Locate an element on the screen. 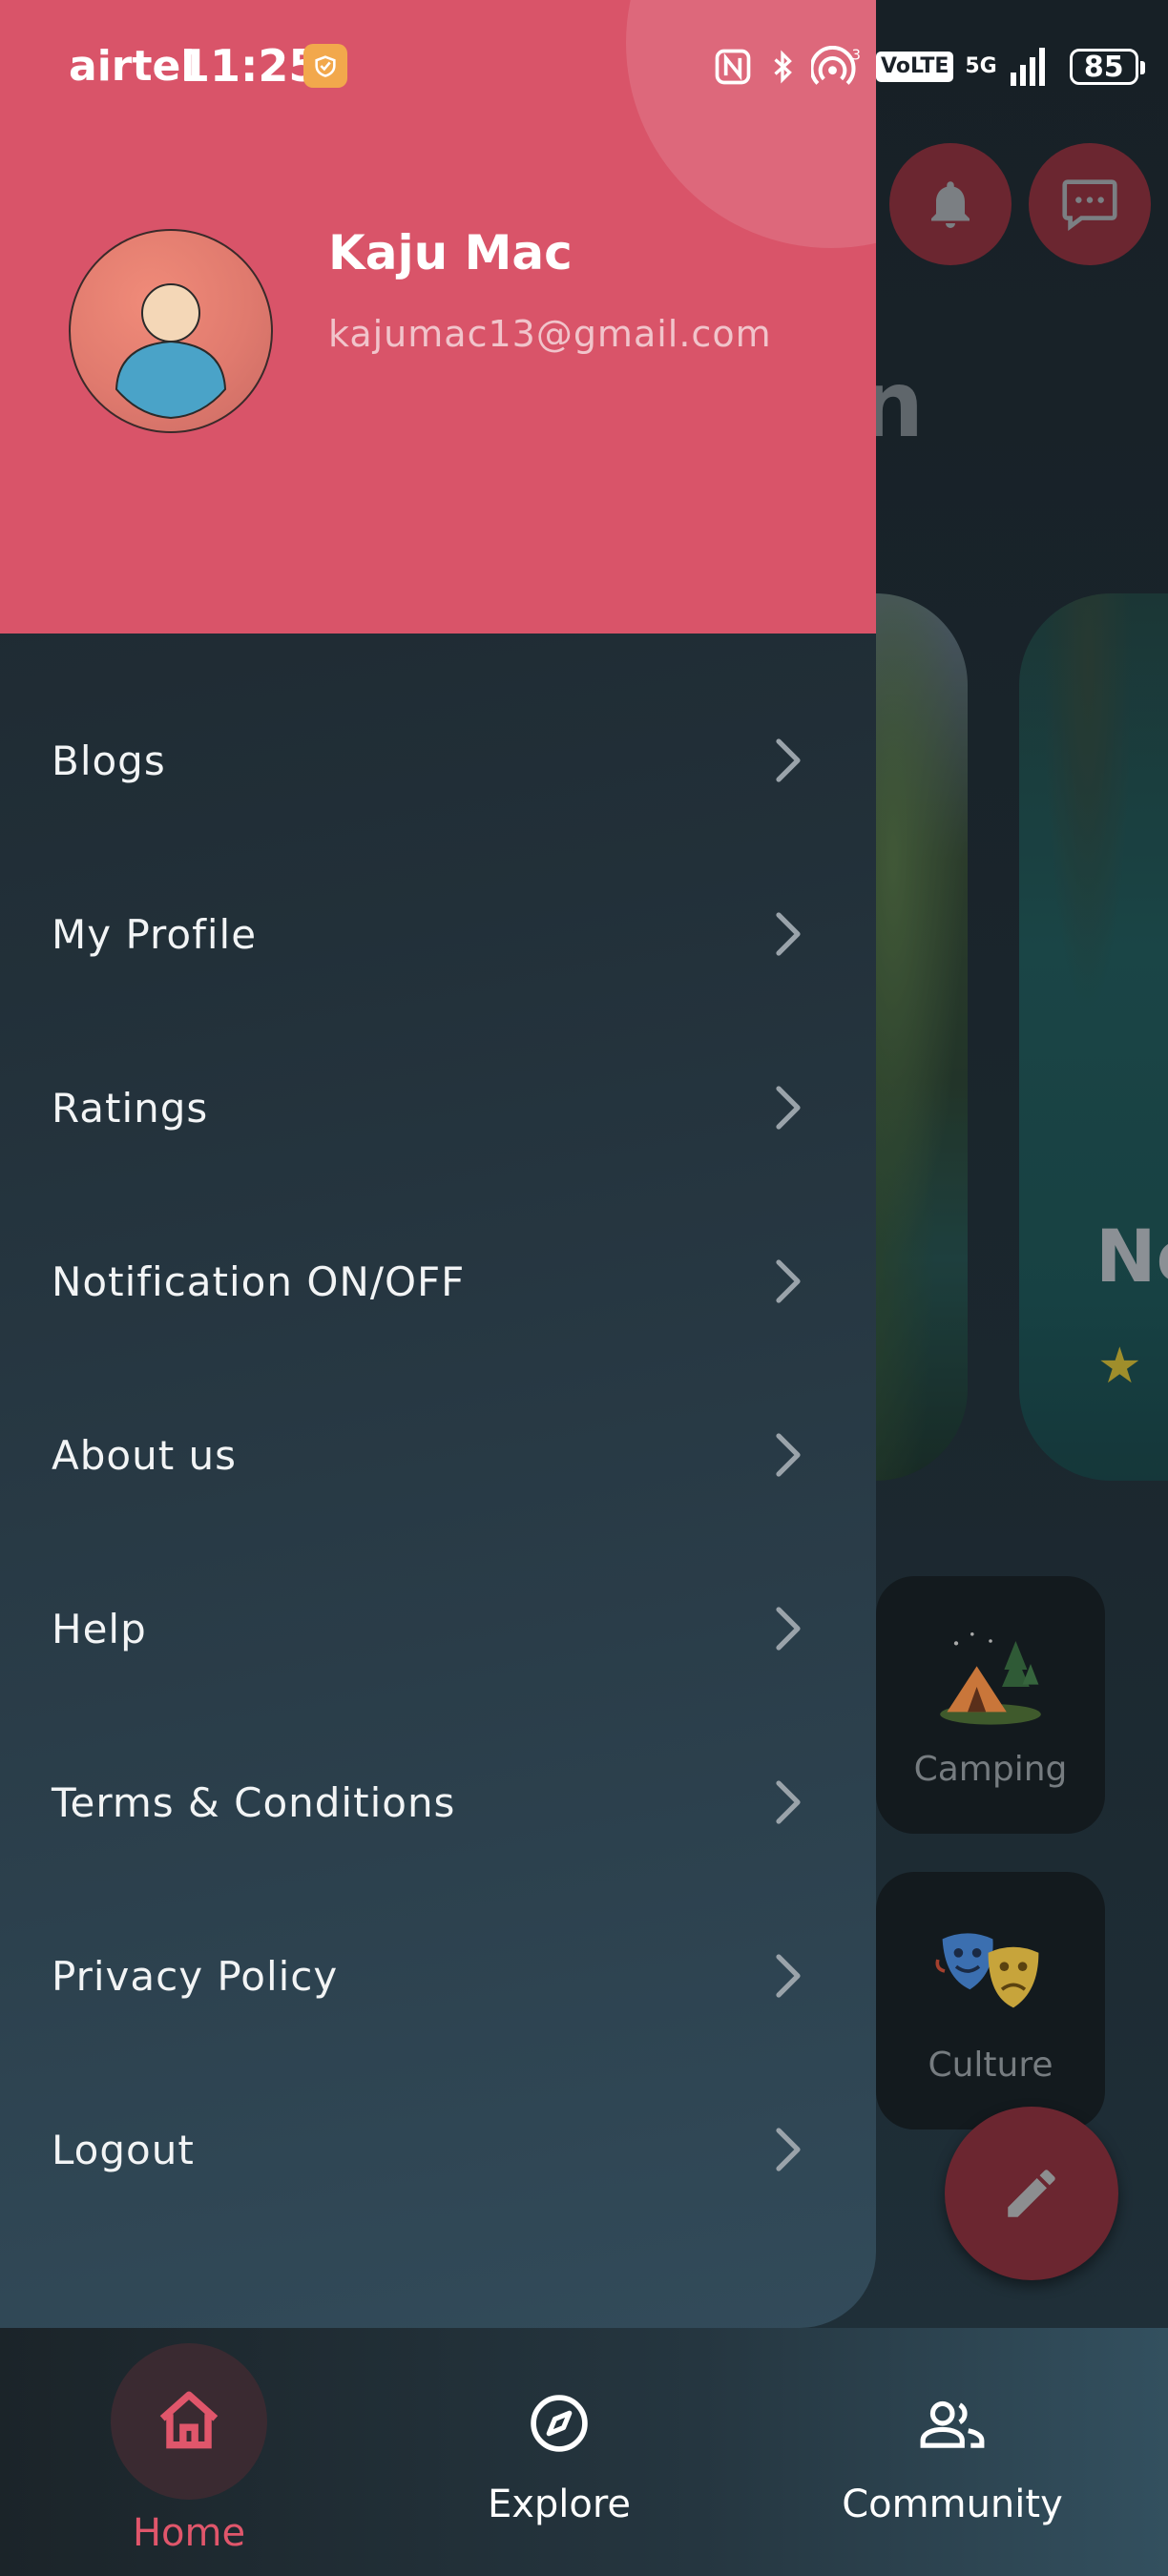  menu-item-label: Notification ON/OFF is located at coordinates (259, 1281).